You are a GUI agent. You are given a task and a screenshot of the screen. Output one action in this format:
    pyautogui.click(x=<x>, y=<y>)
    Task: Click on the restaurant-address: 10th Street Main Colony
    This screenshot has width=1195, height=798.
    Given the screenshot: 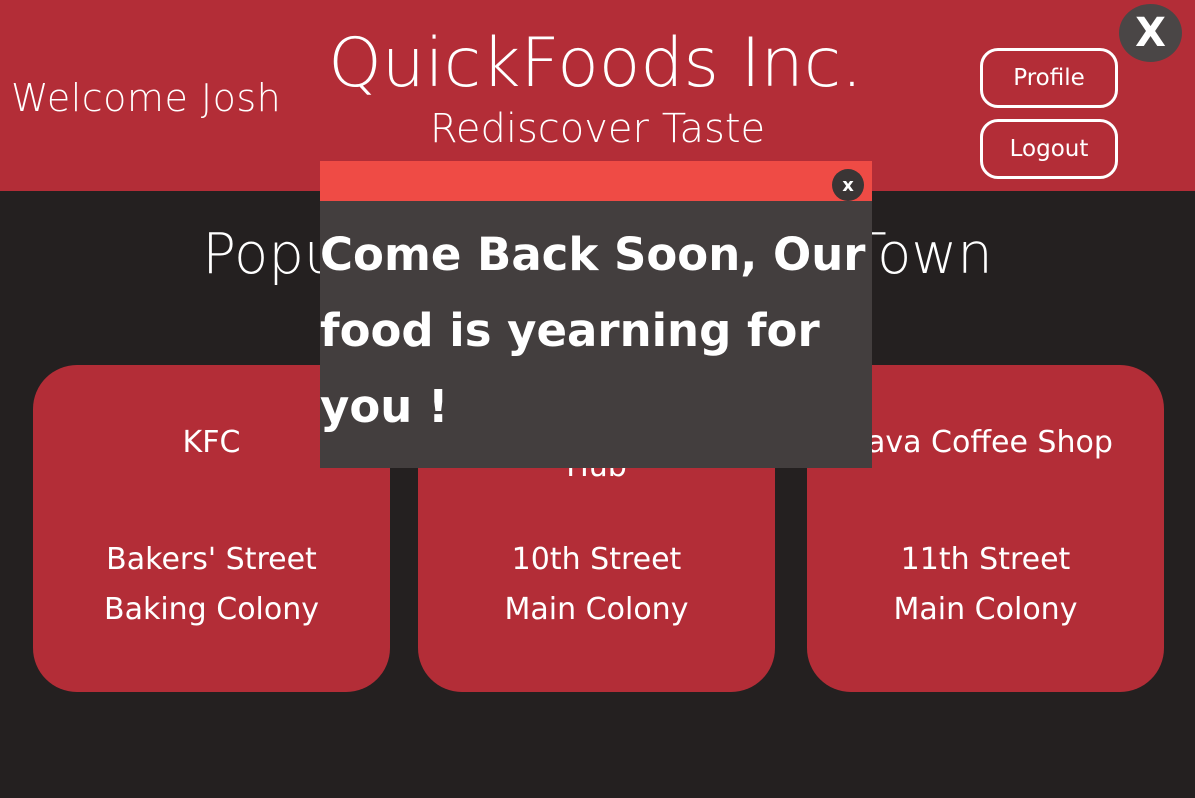 What is the action you would take?
    pyautogui.click(x=596, y=585)
    